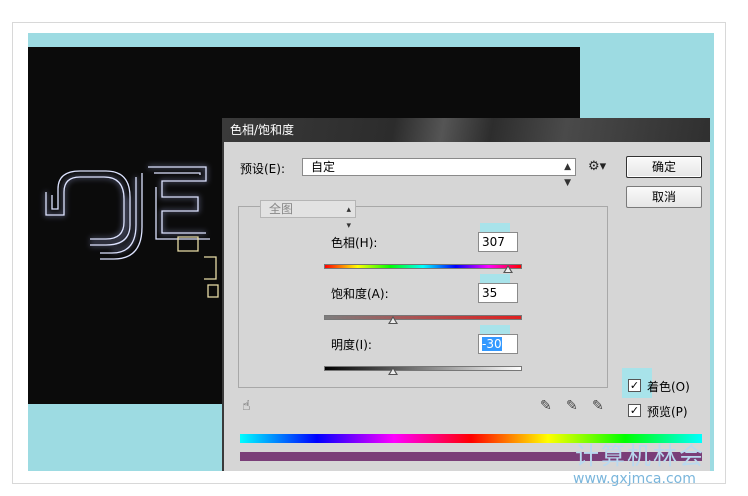  I want to click on hand-adjust-icon: ☝, so click(246, 406).